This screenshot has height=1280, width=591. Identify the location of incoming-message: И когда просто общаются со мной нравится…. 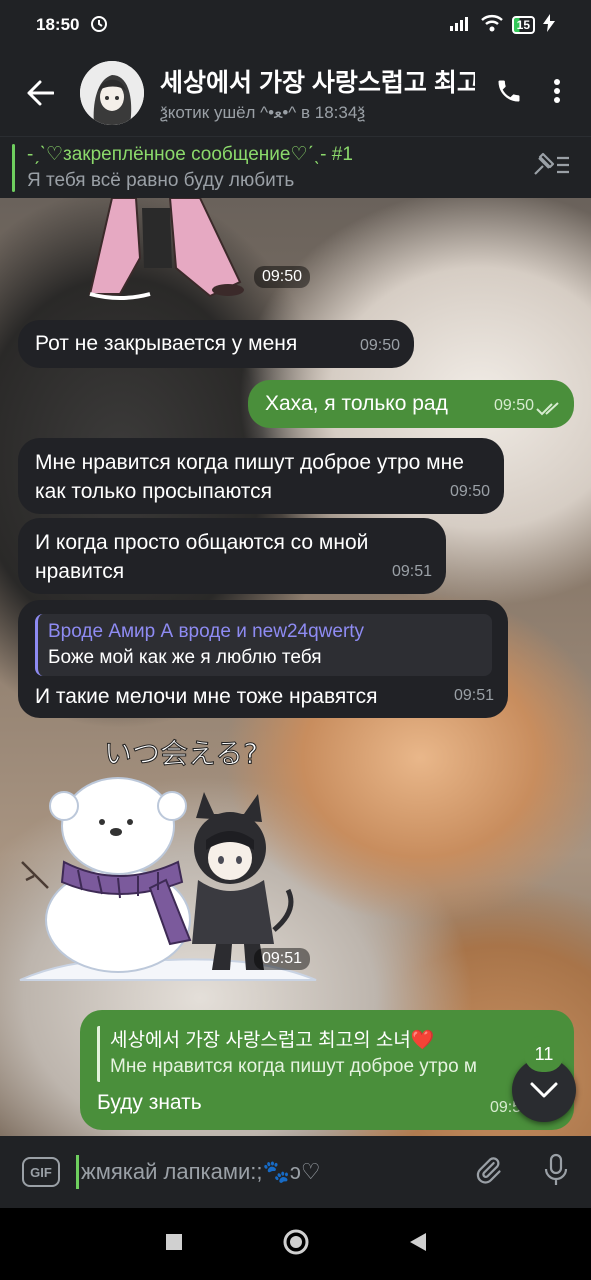
(232, 556).